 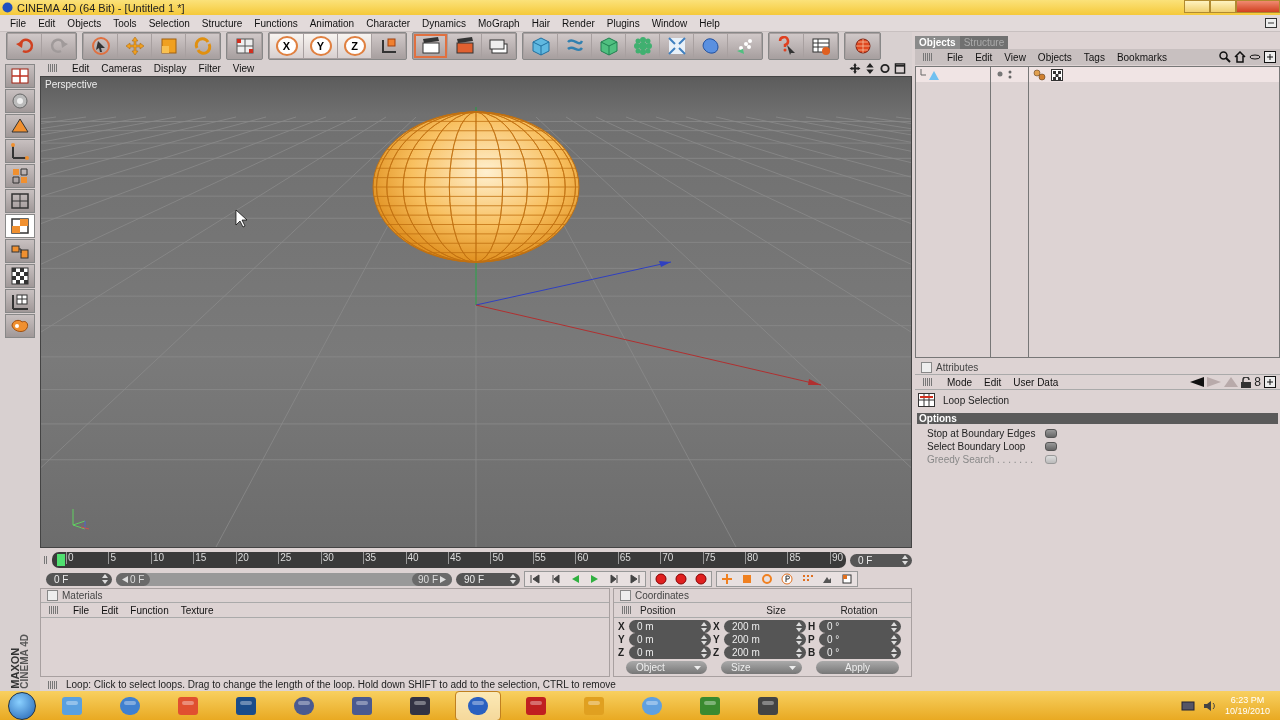 What do you see at coordinates (1223, 6) in the screenshot?
I see `maximize-button` at bounding box center [1223, 6].